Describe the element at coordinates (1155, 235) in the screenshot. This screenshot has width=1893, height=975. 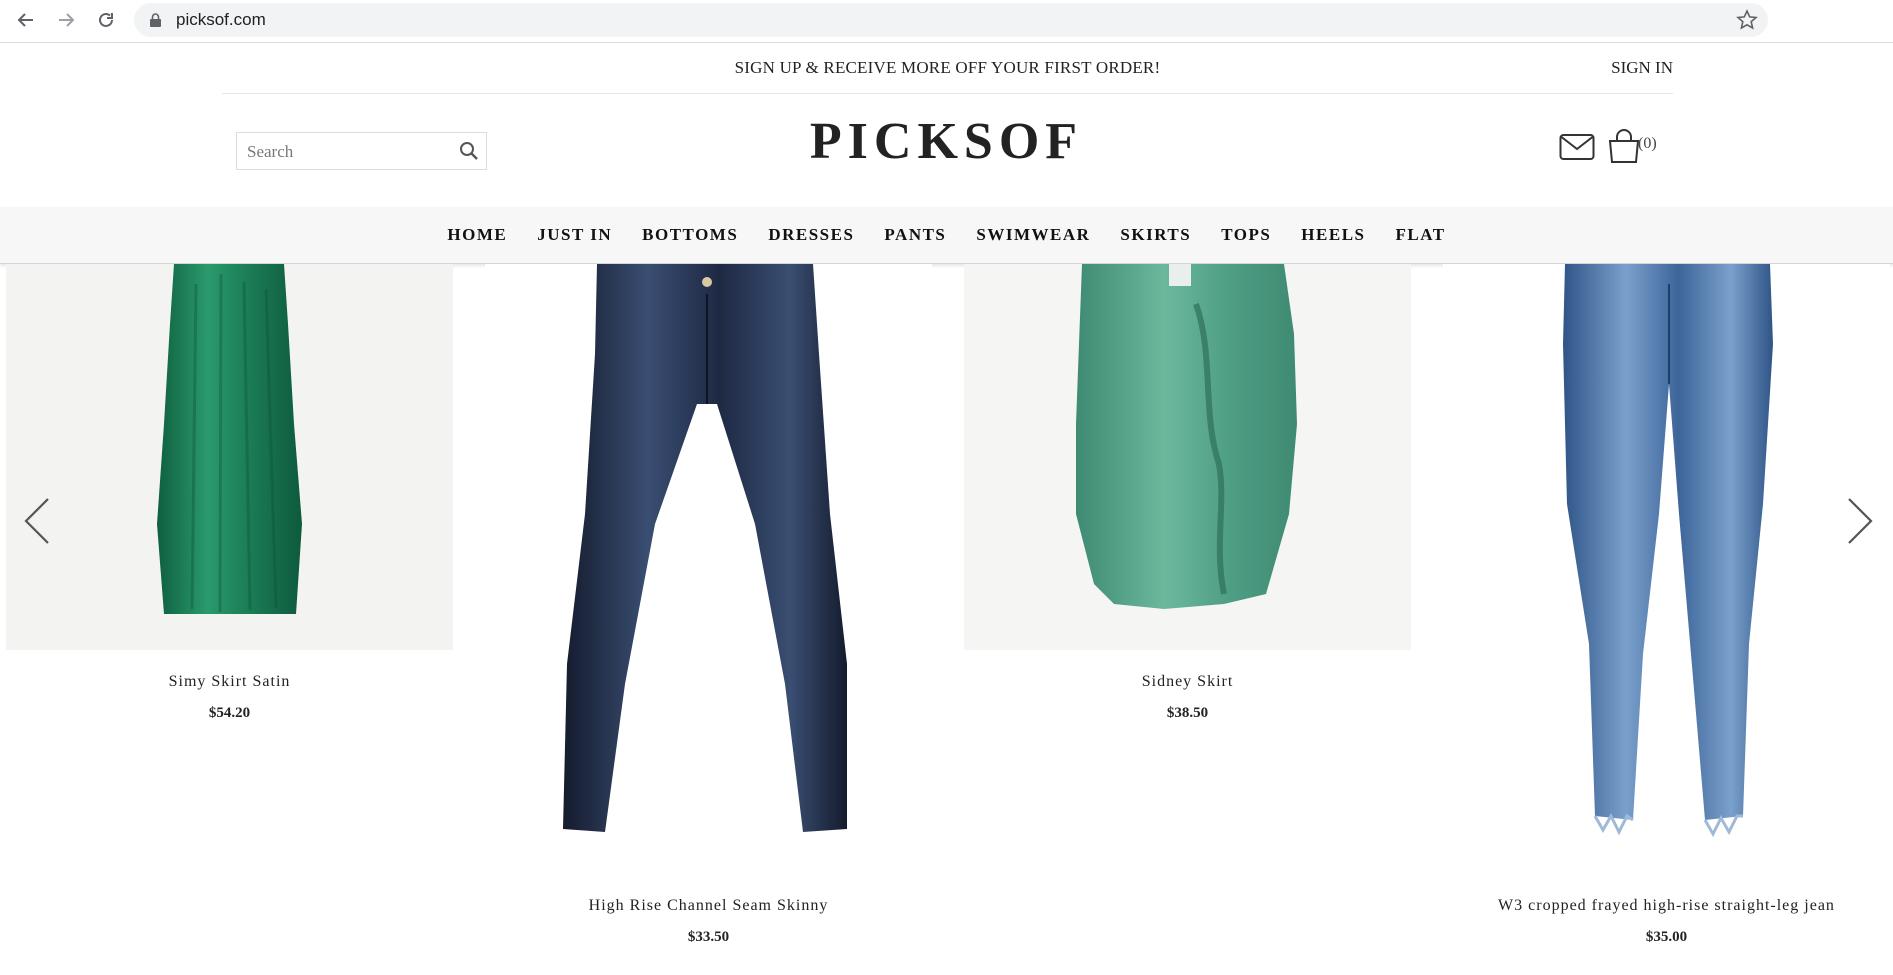
I see `nav-item-skirts: SKIRTS` at that location.